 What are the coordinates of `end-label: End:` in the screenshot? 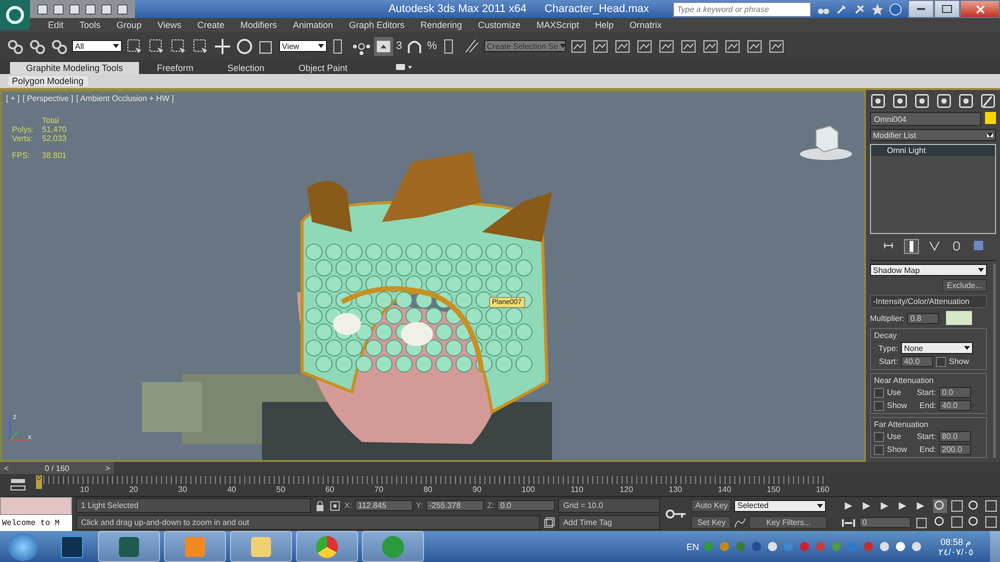 It's located at (927, 405).